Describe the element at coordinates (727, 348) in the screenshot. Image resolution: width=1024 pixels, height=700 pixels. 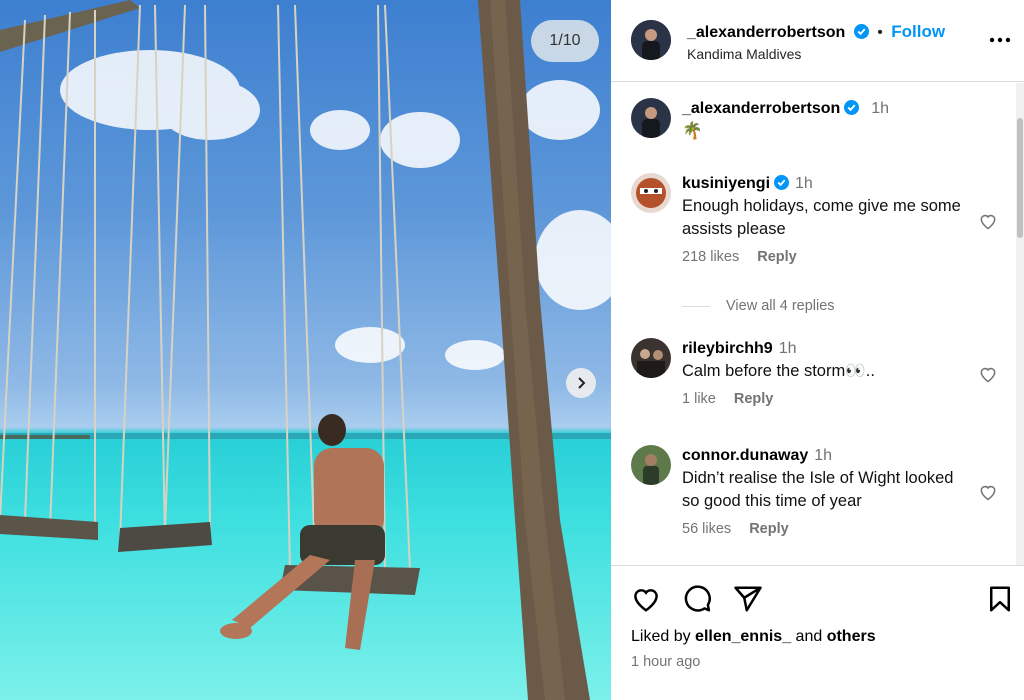
I see `commenter-username: rileybirchh9` at that location.